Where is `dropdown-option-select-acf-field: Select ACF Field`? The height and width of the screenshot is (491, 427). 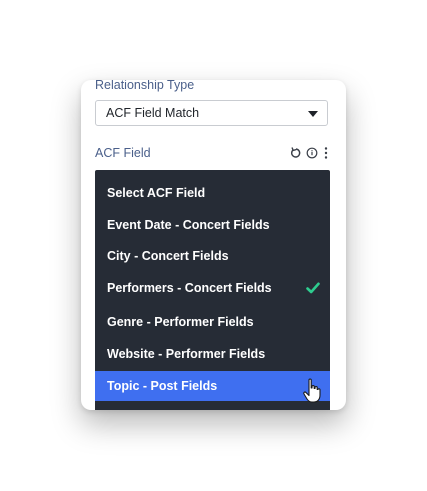 dropdown-option-select-acf-field: Select ACF Field is located at coordinates (212, 193).